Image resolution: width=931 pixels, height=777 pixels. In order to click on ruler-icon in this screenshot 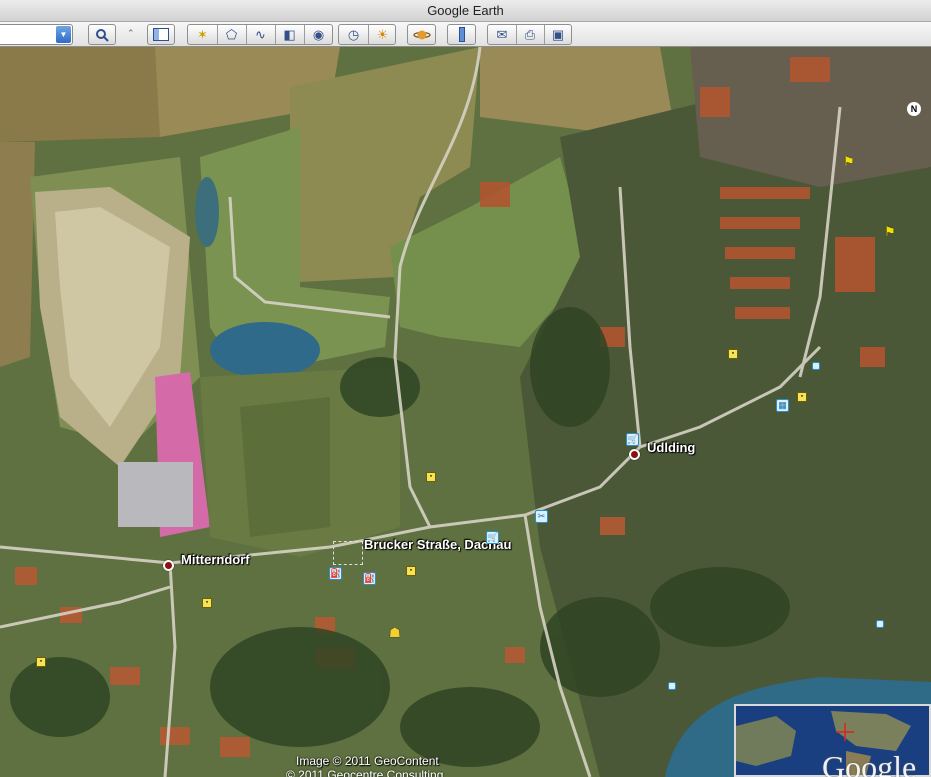, I will do `click(461, 36)`.